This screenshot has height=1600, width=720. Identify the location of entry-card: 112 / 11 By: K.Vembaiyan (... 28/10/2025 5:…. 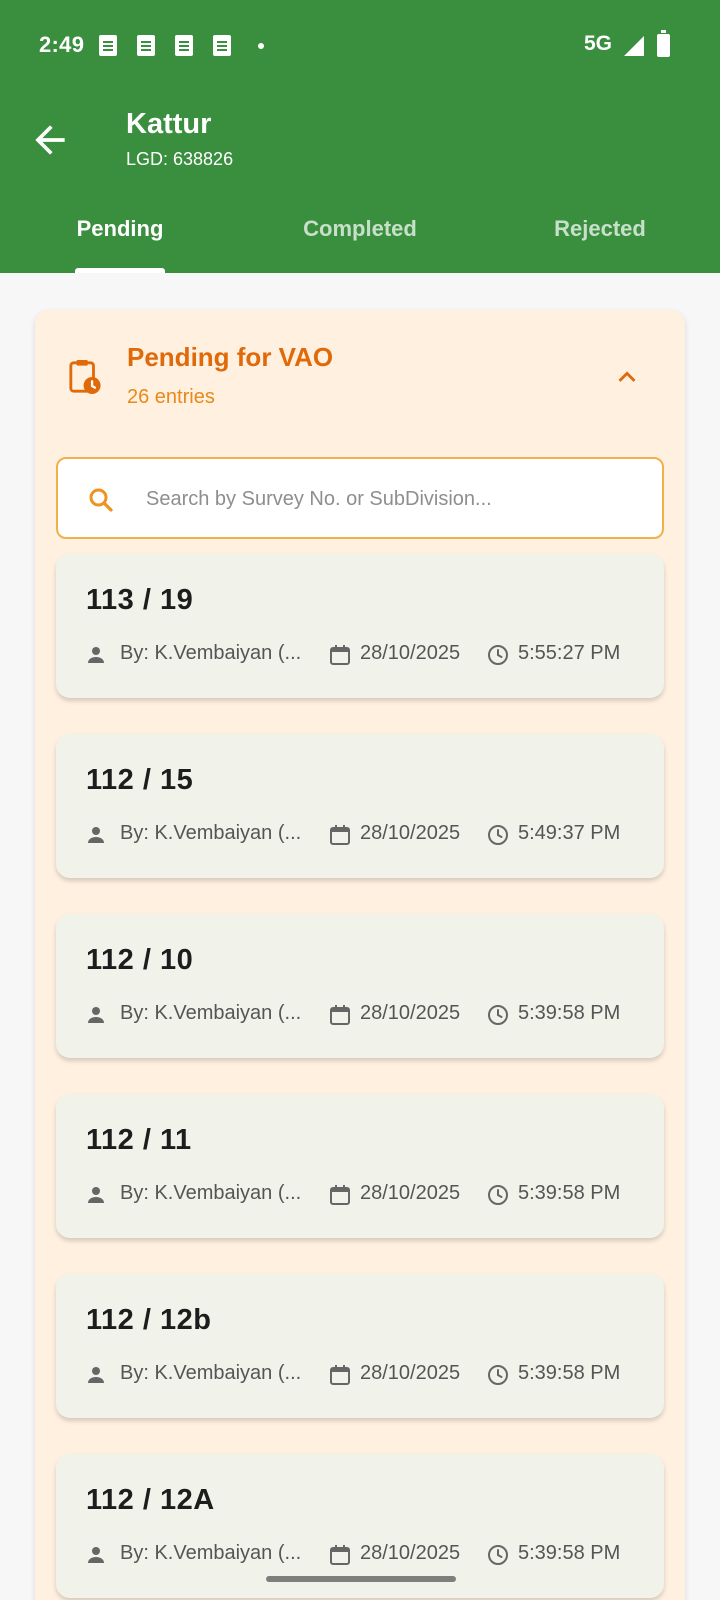
(360, 1166).